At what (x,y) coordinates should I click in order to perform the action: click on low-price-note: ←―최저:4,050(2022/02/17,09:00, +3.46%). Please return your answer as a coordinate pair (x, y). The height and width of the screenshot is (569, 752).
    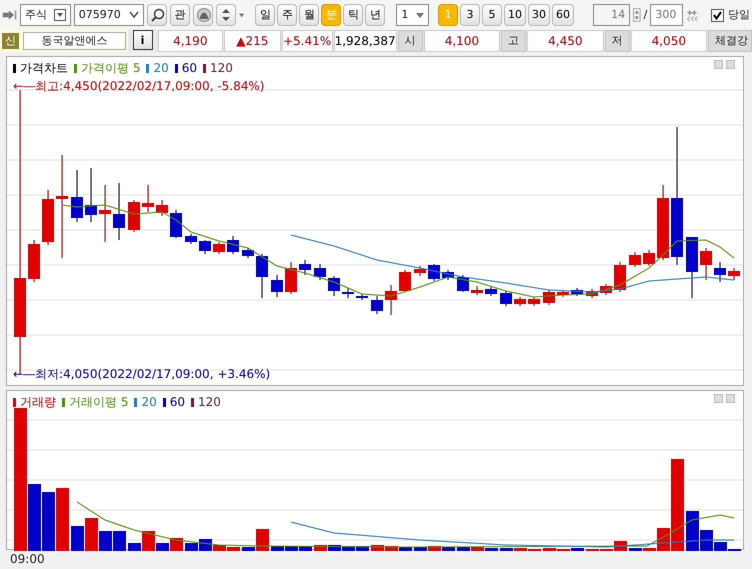
    Looking at the image, I should click on (141, 374).